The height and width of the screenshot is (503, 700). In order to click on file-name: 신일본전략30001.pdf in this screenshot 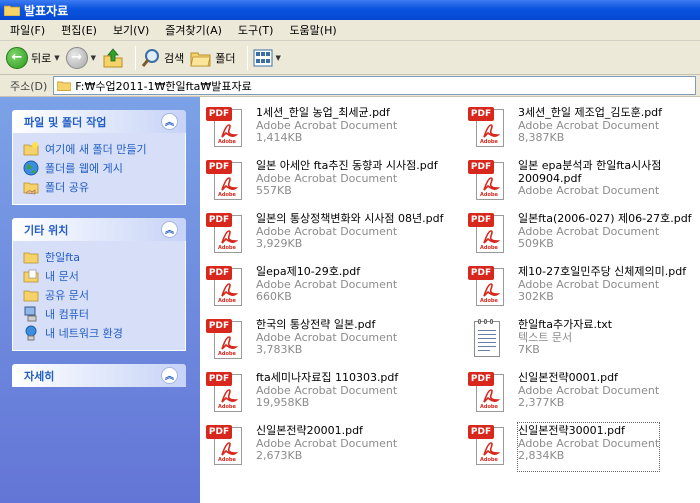, I will do `click(571, 430)`.